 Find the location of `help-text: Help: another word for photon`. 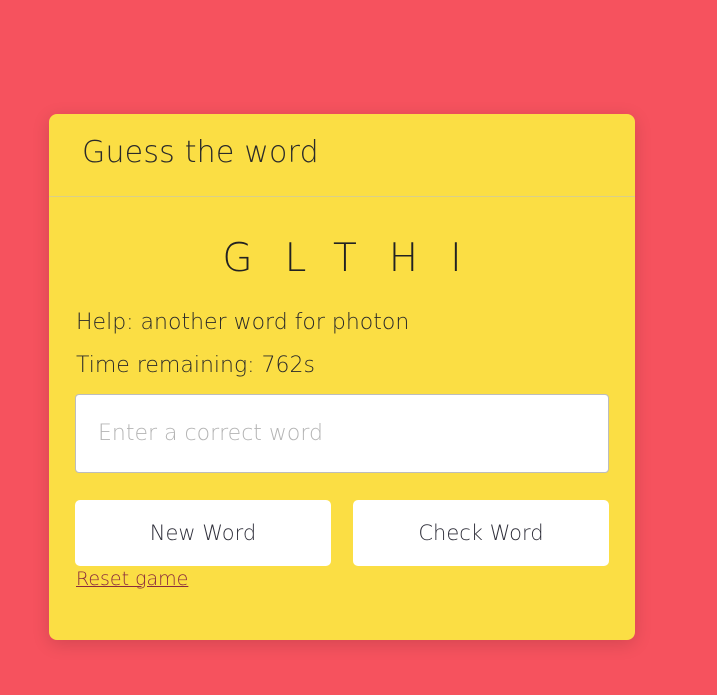

help-text: Help: another word for photon is located at coordinates (243, 322).